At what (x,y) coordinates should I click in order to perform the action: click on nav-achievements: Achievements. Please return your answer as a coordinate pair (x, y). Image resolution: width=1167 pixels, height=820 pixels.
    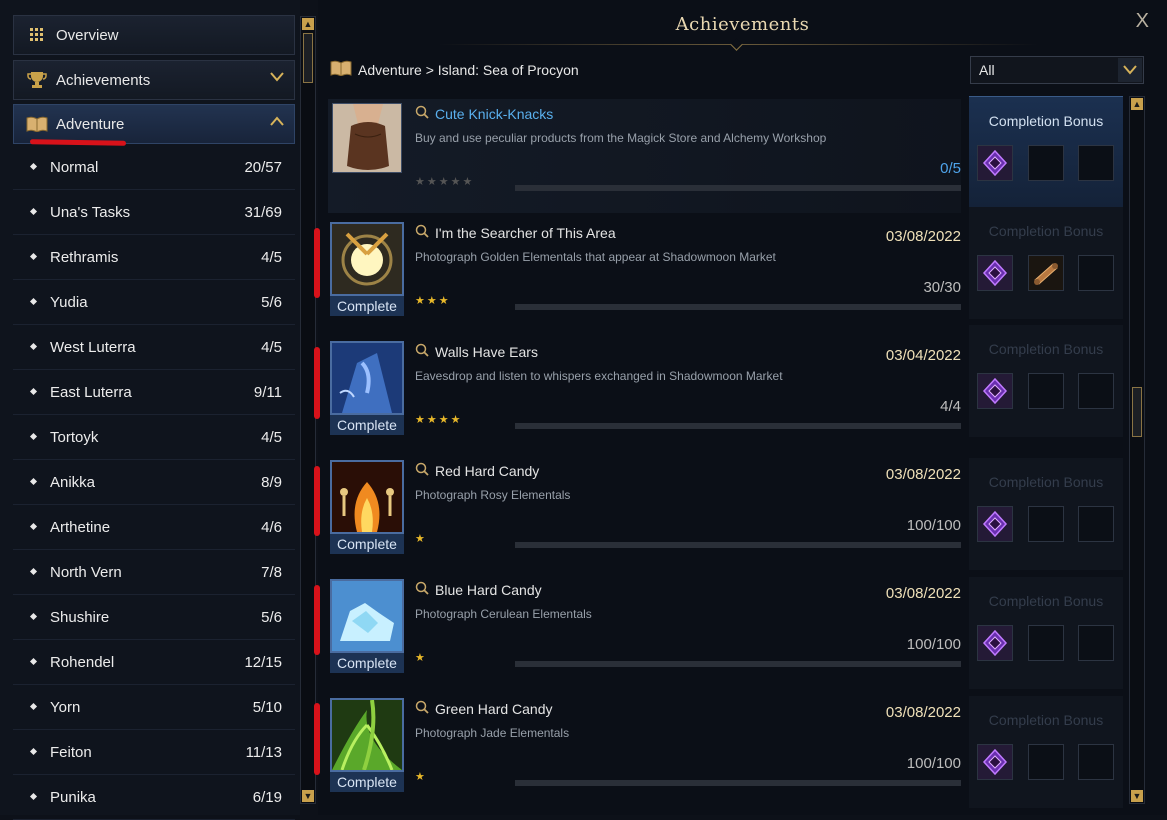
    Looking at the image, I should click on (154, 80).